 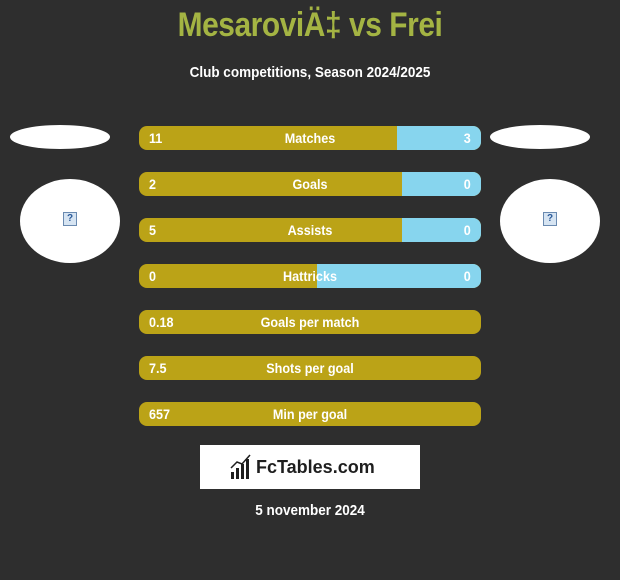 I want to click on stat-label: Goals, so click(x=310, y=184).